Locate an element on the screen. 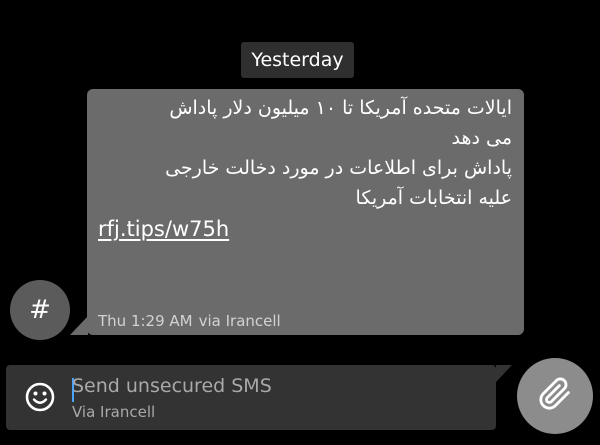 This screenshot has height=445, width=600. message-line: علیه انتخابات آمریکا is located at coordinates (433, 198).